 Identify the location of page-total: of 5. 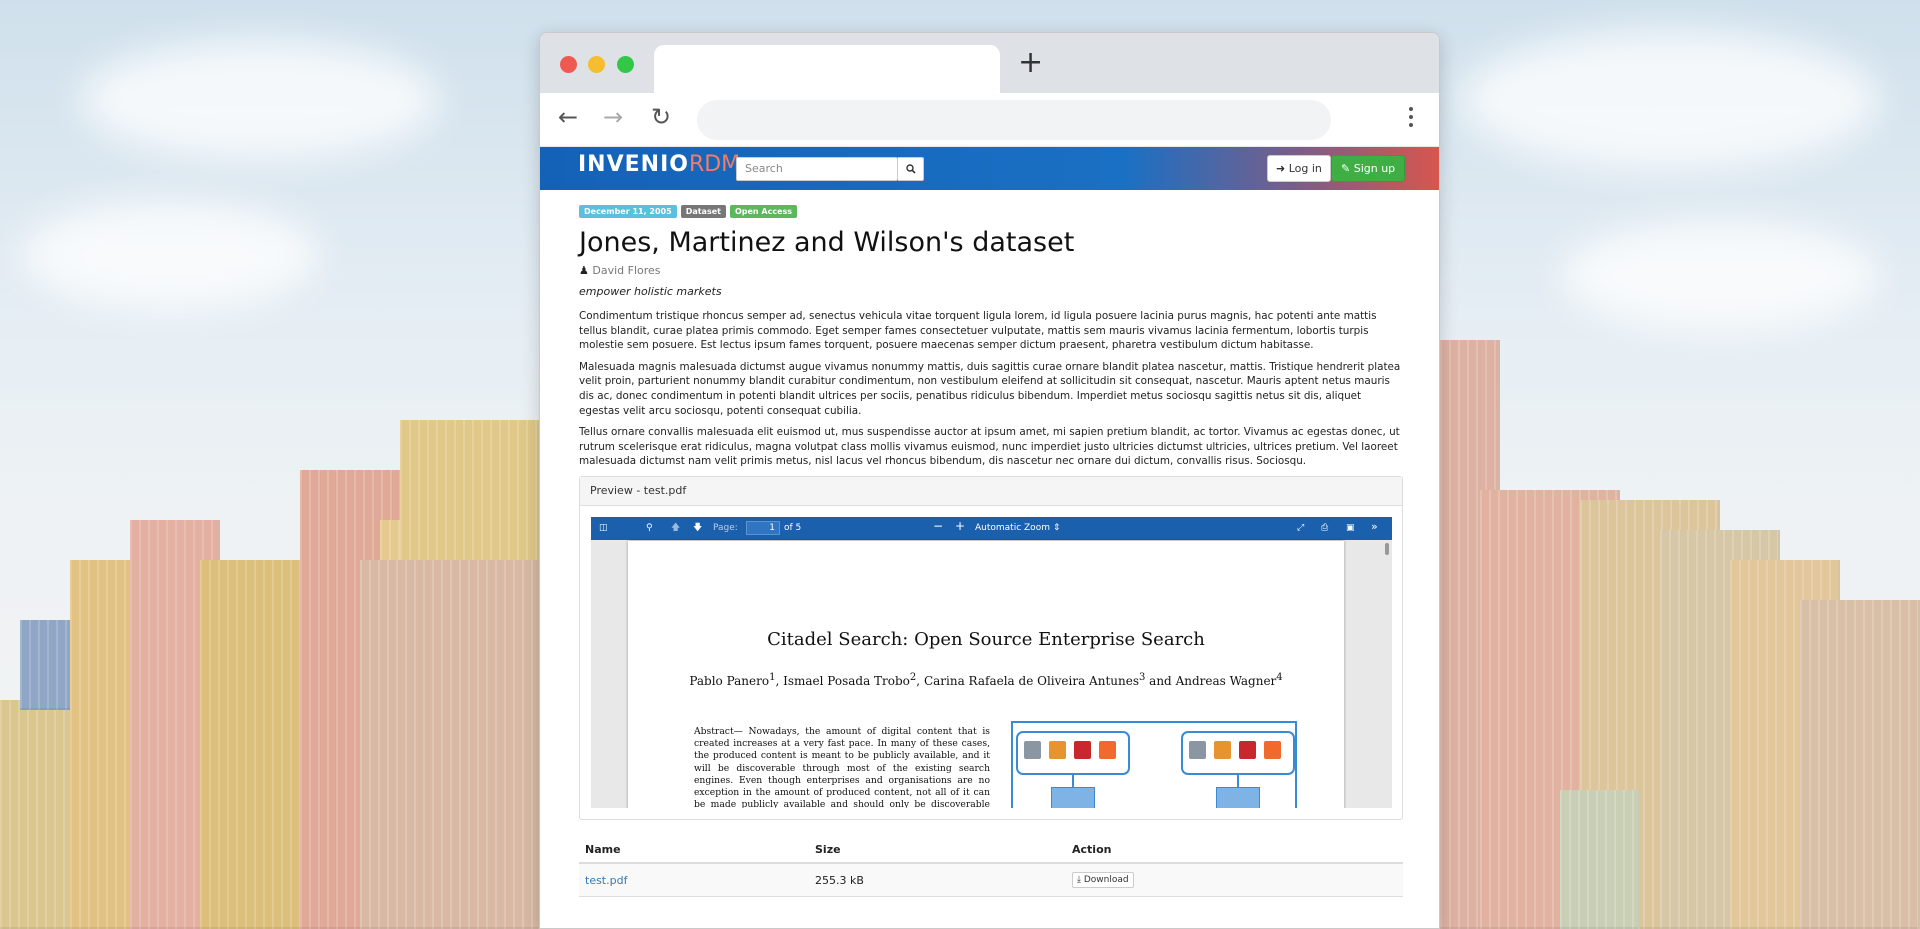
(793, 528).